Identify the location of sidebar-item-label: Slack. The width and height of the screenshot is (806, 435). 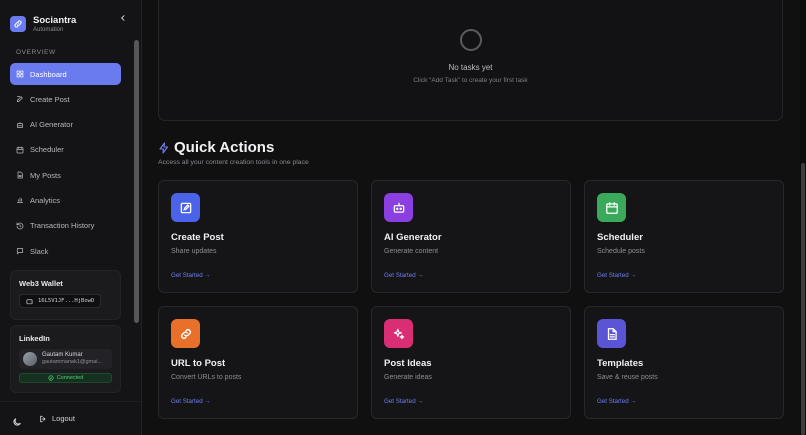
(39, 251).